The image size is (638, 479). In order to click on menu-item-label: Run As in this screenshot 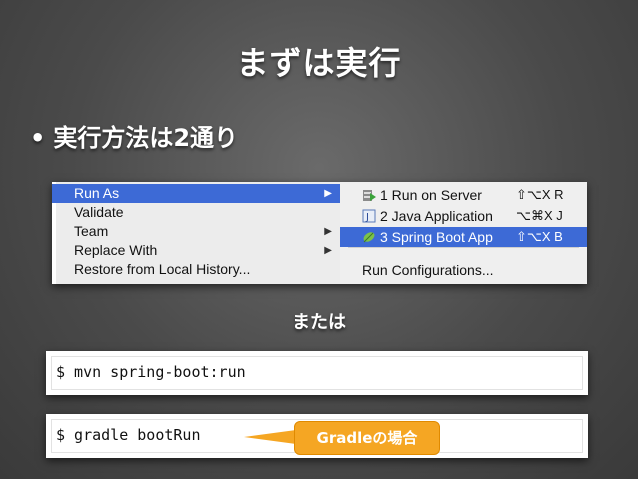, I will do `click(97, 193)`.